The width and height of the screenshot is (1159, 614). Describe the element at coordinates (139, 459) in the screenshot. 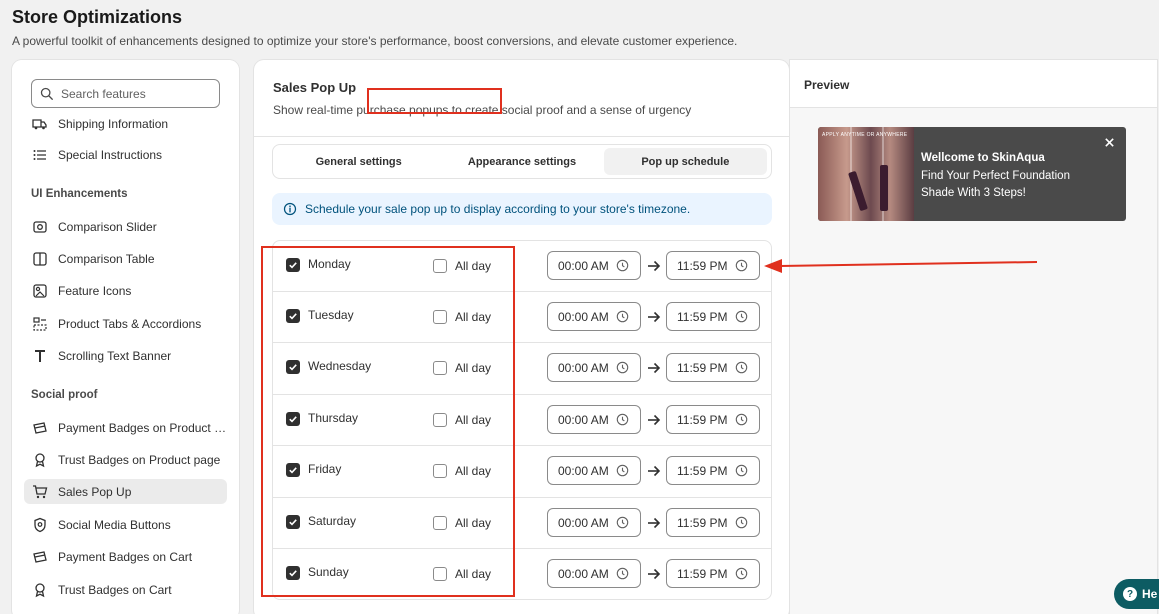

I see `sidebar-item-label: Trust Badges on Product page` at that location.